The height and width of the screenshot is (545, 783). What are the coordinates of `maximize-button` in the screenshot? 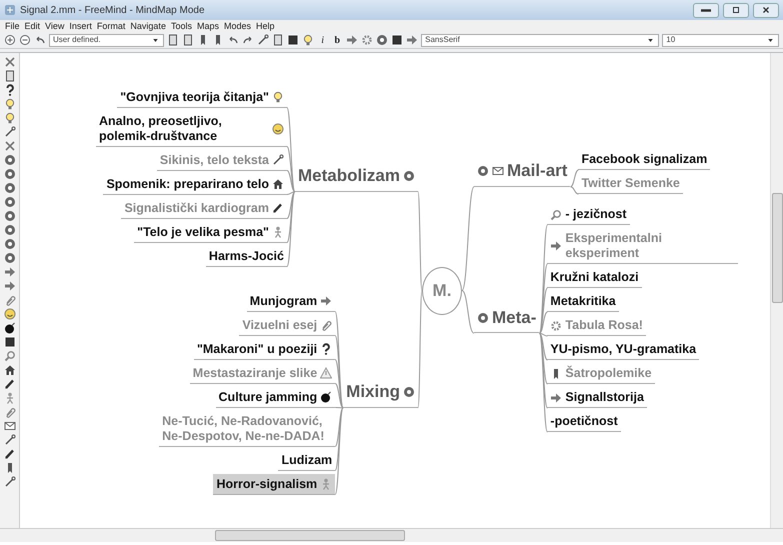 It's located at (736, 10).